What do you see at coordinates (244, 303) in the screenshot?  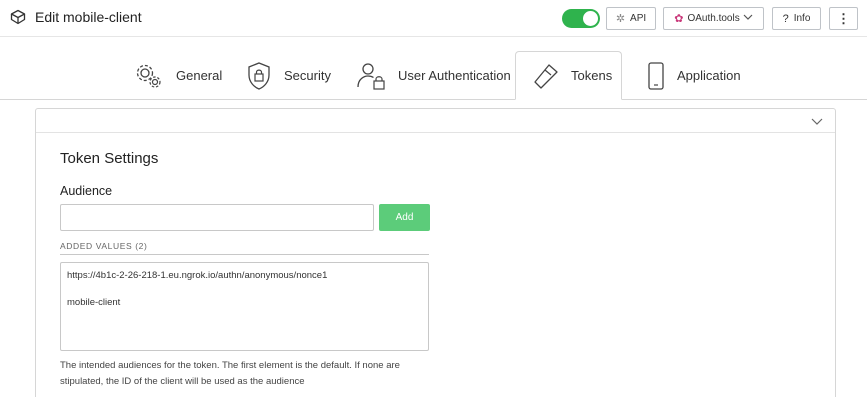 I see `list-item: mobile-client` at bounding box center [244, 303].